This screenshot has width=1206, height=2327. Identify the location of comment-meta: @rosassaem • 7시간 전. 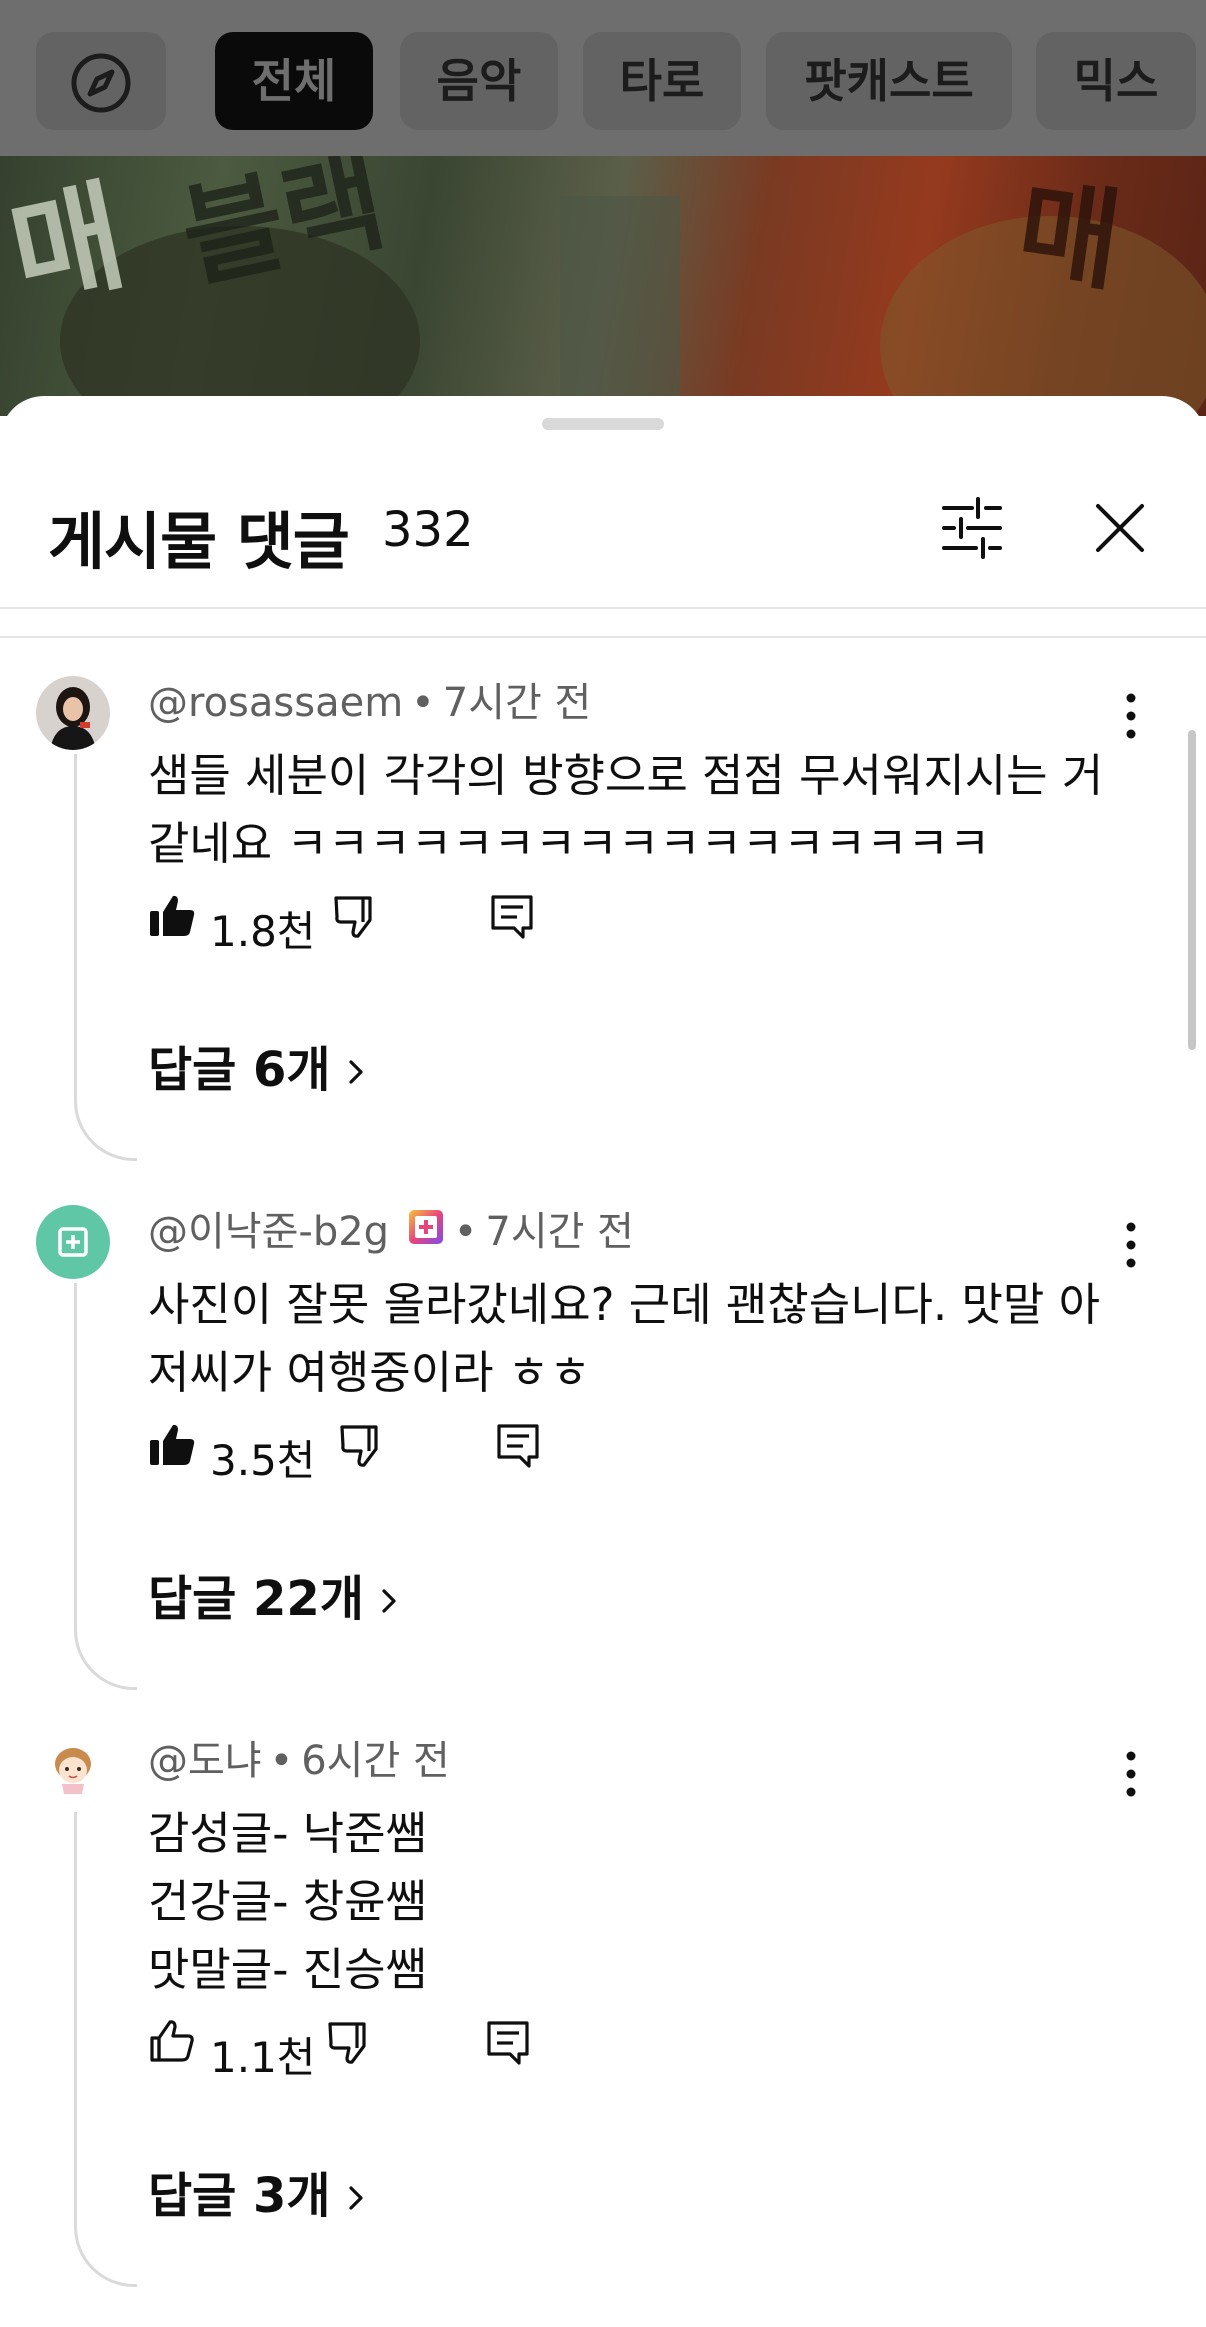
(370, 703).